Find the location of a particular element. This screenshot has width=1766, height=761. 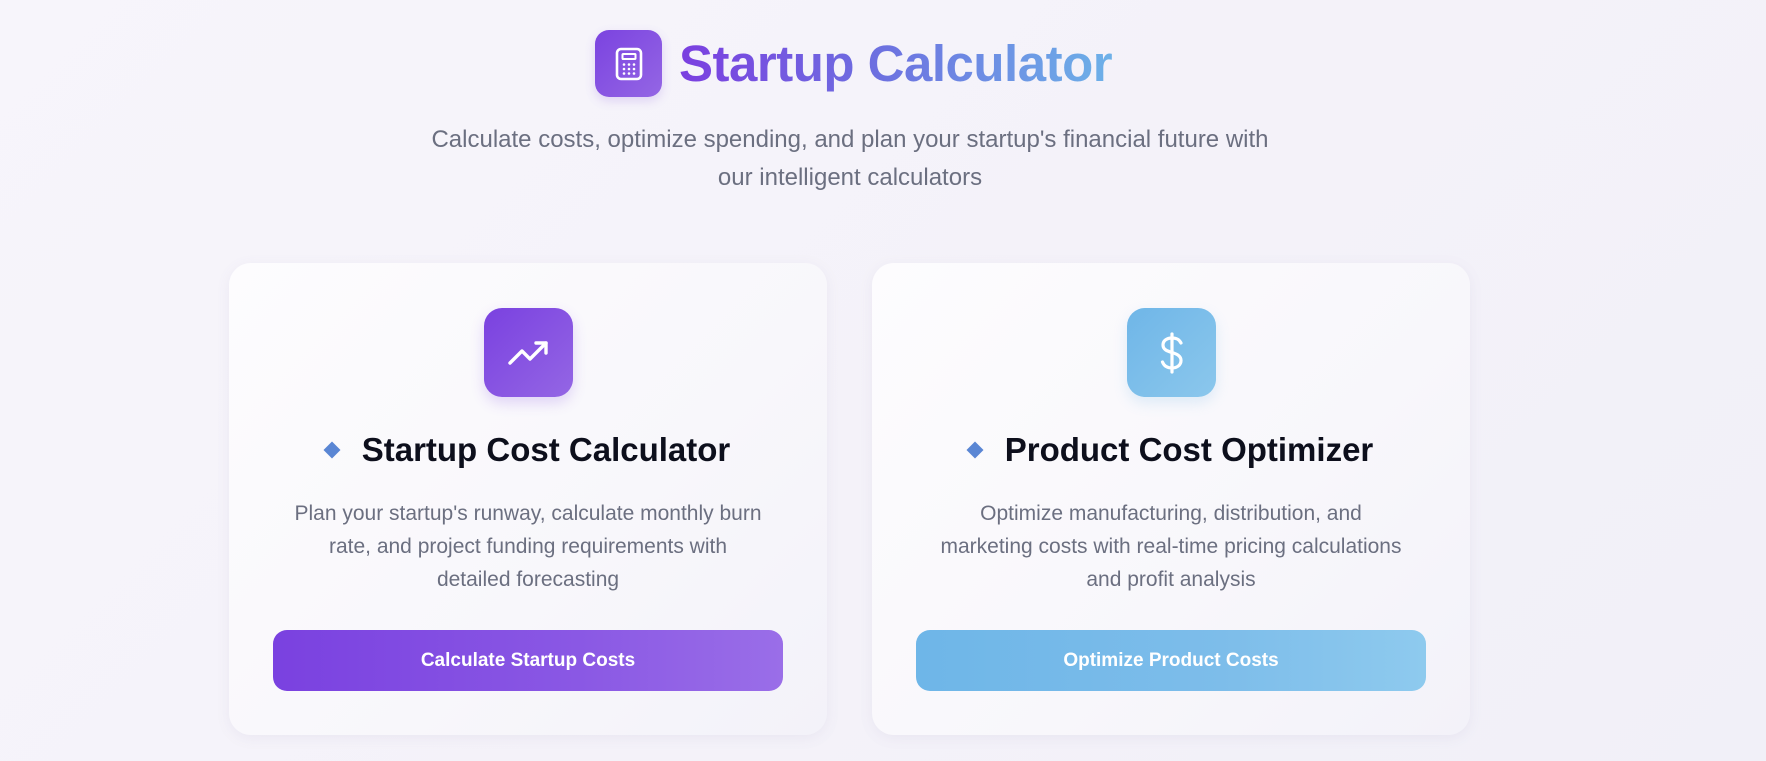

app-logo is located at coordinates (628, 63).